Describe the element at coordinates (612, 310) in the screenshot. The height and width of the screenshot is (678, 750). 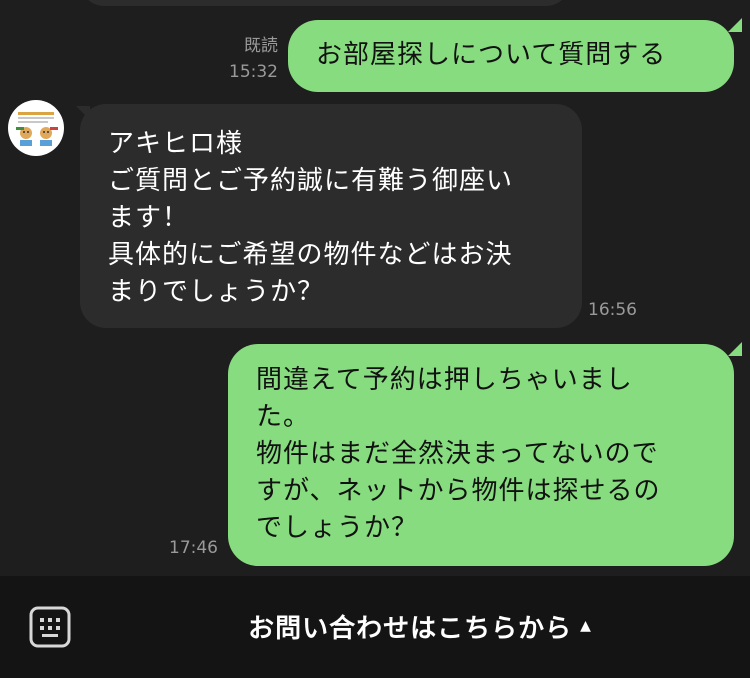
I see `message-time: 16:56` at that location.